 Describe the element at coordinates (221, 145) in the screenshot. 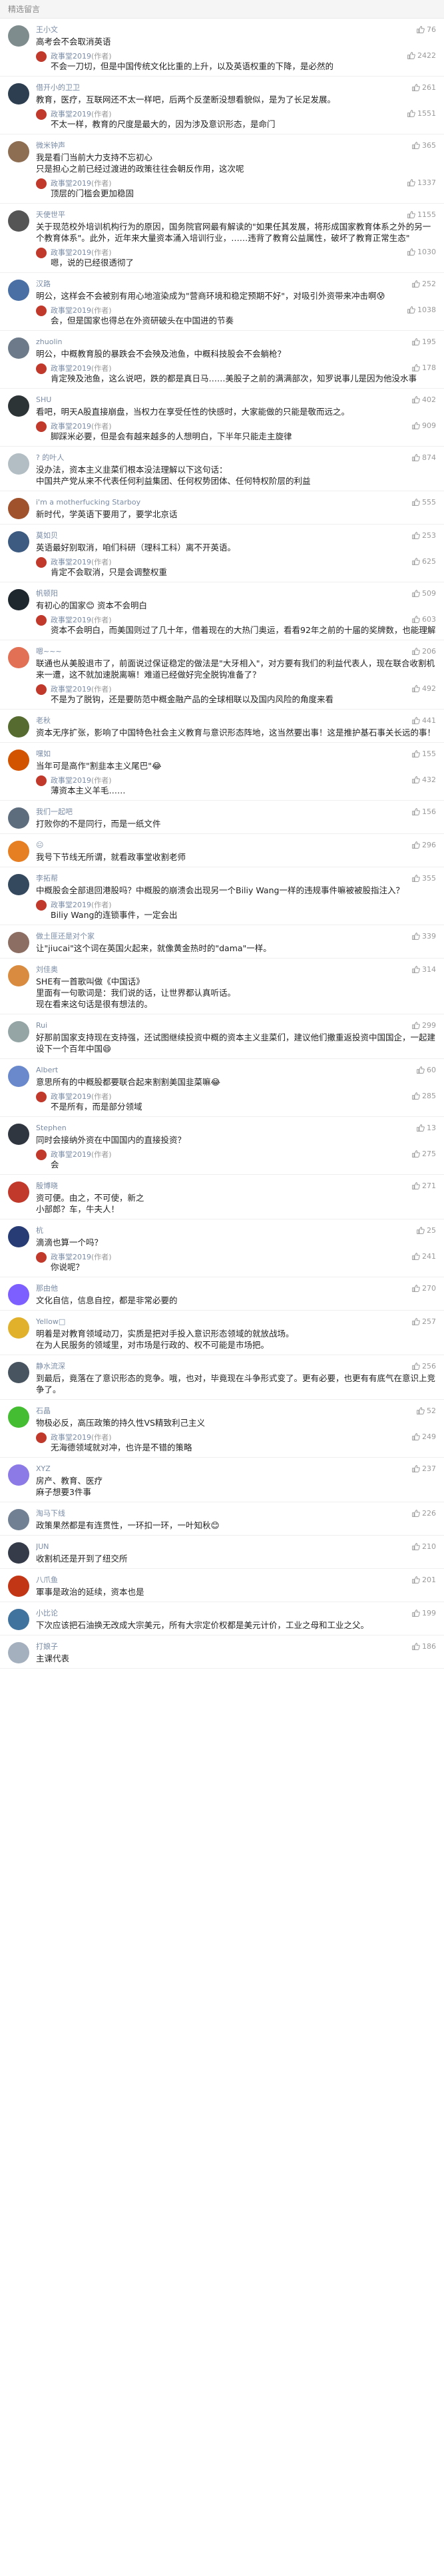

I see `username: 微米钟声` at that location.